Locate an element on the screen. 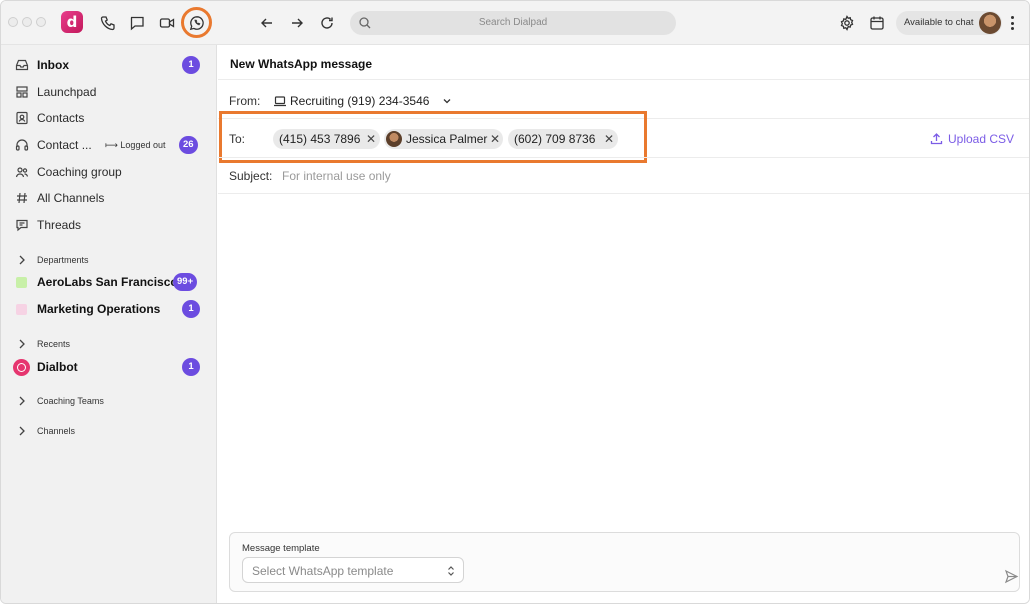 This screenshot has height=604, width=1030. subject-label: Subject: is located at coordinates (251, 176).